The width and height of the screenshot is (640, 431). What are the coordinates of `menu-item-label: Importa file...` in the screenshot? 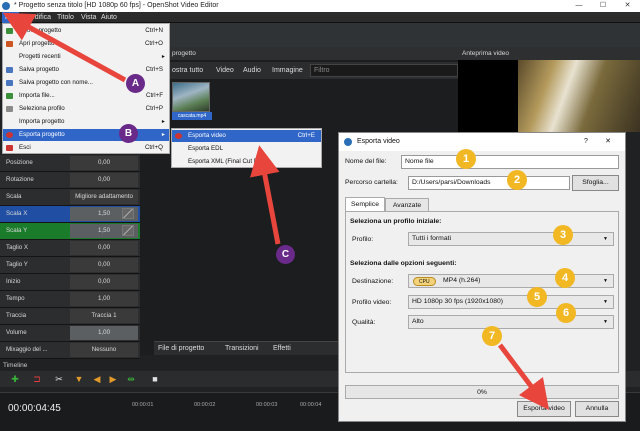 It's located at (37, 95).